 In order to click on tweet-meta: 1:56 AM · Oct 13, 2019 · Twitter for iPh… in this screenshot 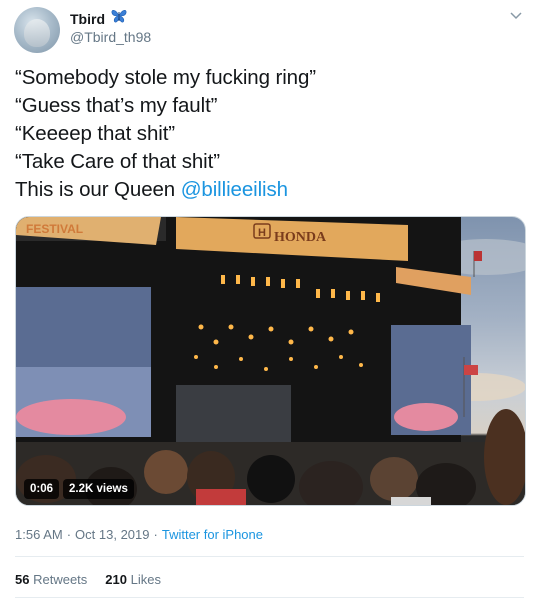, I will do `click(139, 534)`.